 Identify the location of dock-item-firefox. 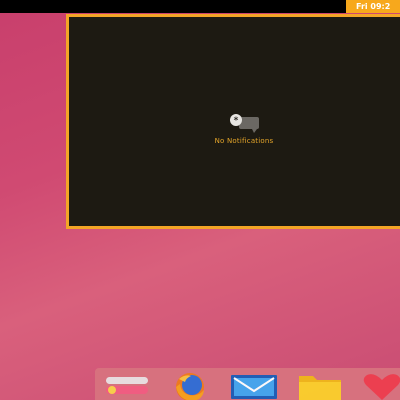
(190, 385).